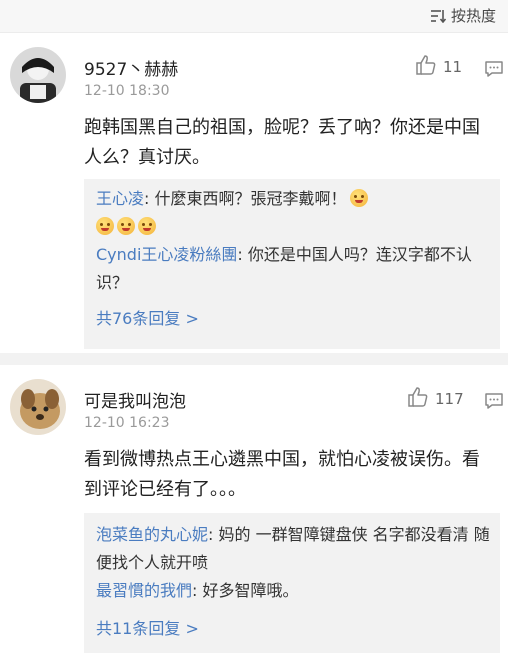 This screenshot has height=653, width=508. Describe the element at coordinates (127, 423) in the screenshot. I see `timestamp: 12-10 16:23` at that location.